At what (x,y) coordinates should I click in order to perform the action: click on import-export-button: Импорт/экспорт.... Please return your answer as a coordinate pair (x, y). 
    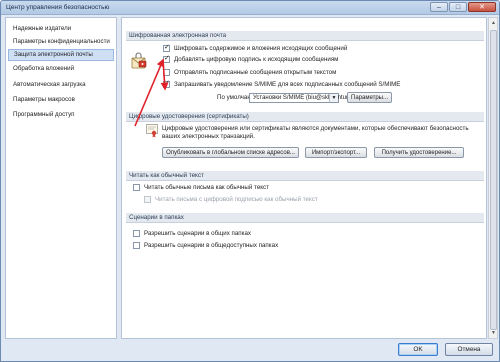
    Looking at the image, I should click on (336, 152).